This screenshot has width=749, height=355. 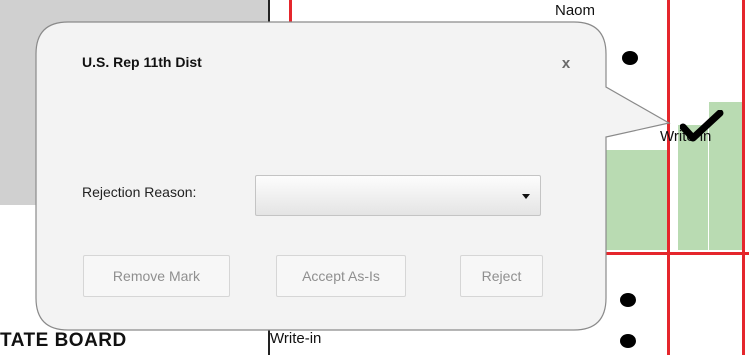 What do you see at coordinates (526, 196) in the screenshot?
I see `chevron-down-icon` at bounding box center [526, 196].